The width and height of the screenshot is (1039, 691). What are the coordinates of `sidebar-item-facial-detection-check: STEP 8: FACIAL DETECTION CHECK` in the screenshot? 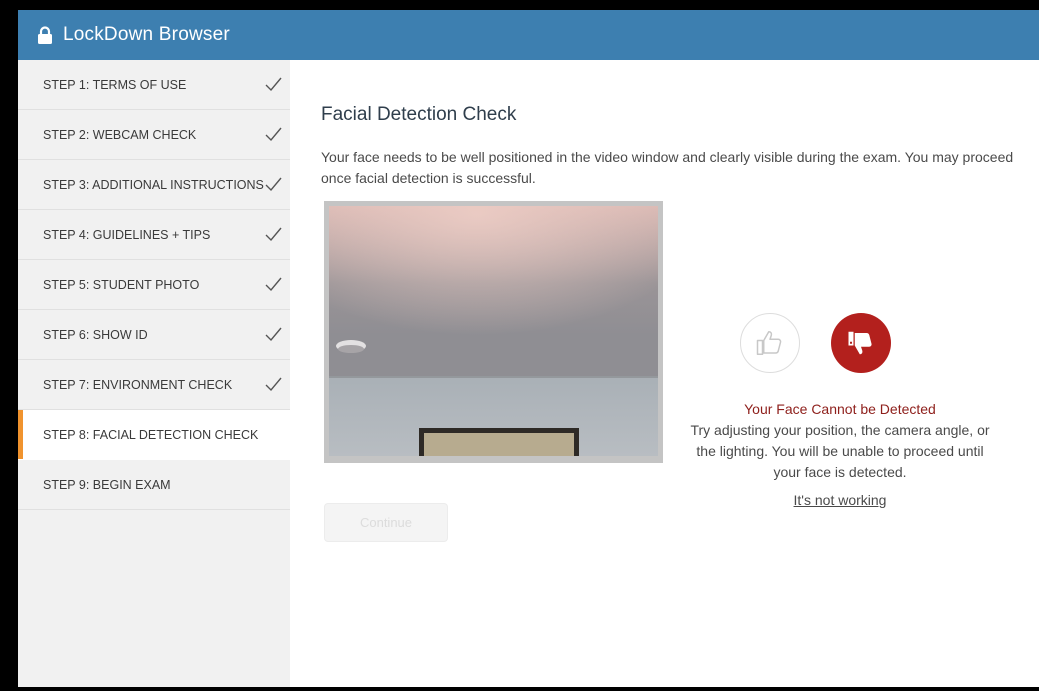 It's located at (154, 435).